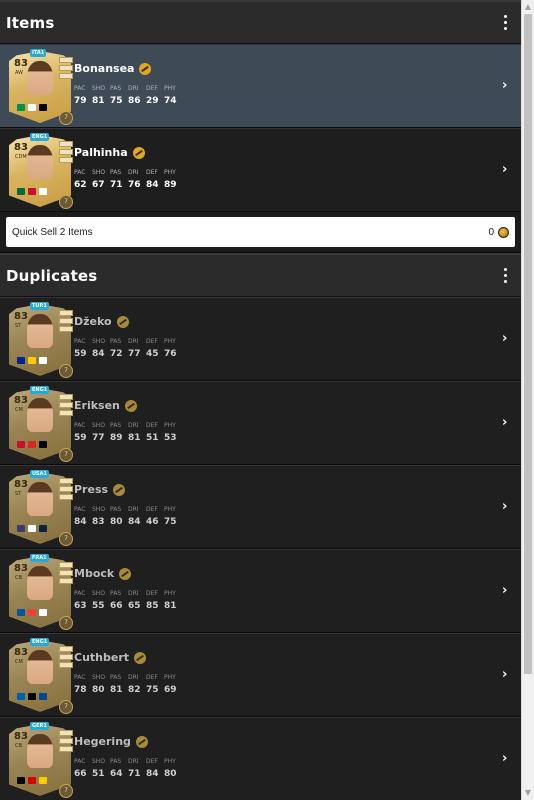  I want to click on player-name: Hegering, so click(111, 741).